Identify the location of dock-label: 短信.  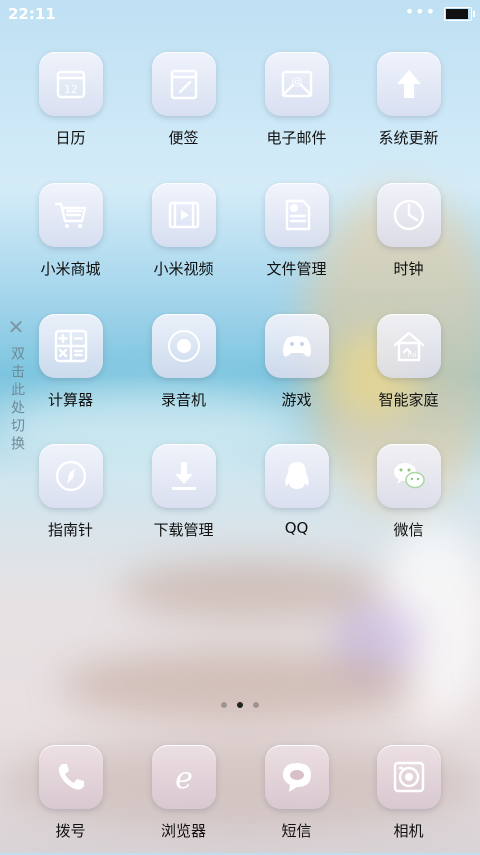
(296, 831).